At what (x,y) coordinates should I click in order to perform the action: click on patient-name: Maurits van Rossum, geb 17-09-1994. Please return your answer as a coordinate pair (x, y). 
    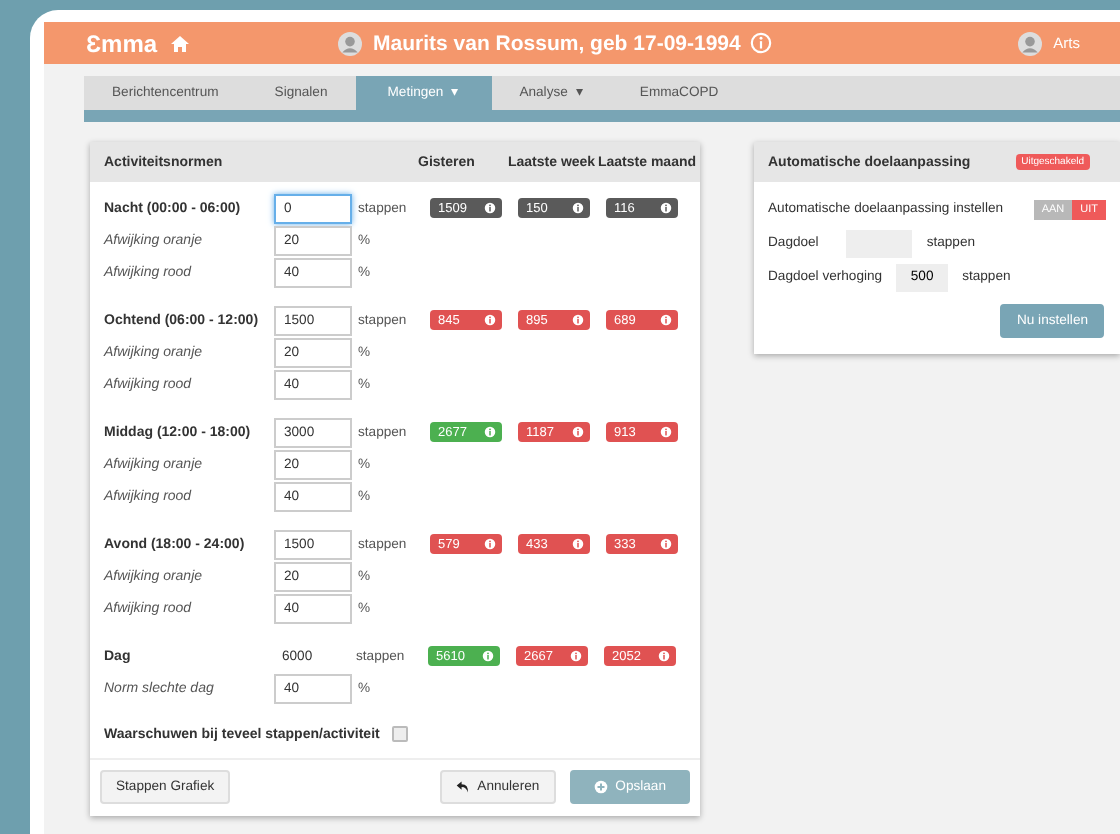
    Looking at the image, I should click on (557, 43).